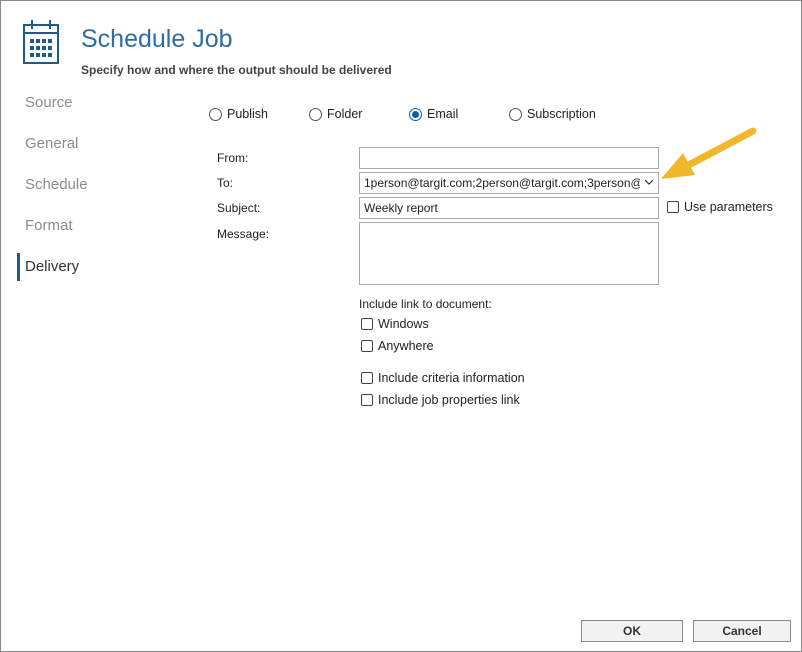 This screenshot has height=652, width=802. What do you see at coordinates (239, 208) in the screenshot?
I see `subject-label: Subject:` at bounding box center [239, 208].